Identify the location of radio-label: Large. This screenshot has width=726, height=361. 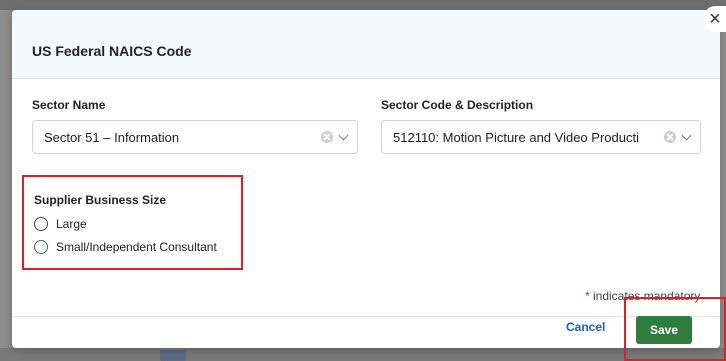
(71, 224).